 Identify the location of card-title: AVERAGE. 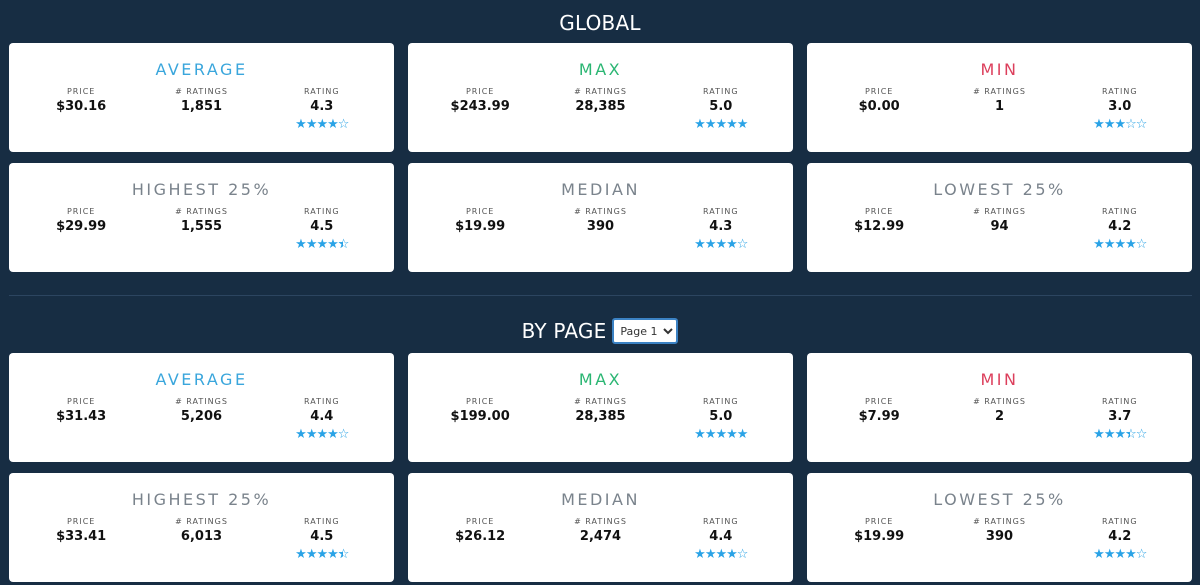
(201, 379).